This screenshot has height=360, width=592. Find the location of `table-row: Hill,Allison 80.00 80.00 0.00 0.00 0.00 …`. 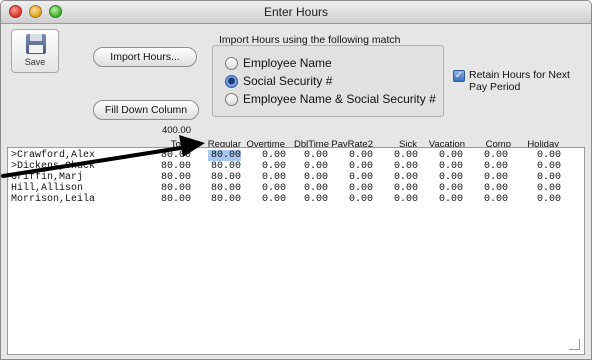

table-row: Hill,Allison 80.00 80.00 0.00 0.00 0.00 … is located at coordinates (296, 188).